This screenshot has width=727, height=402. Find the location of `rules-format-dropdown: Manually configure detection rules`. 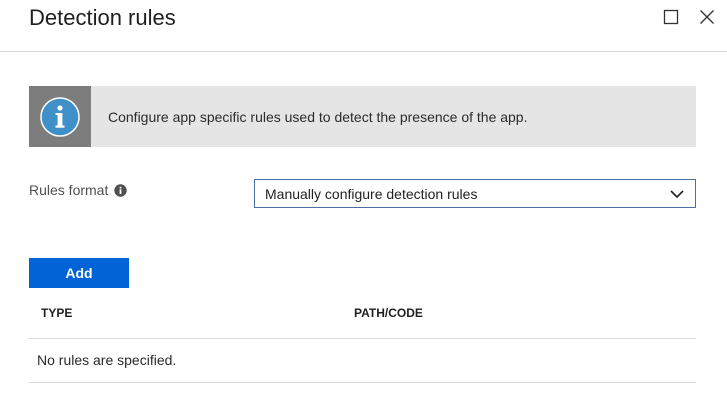

rules-format-dropdown: Manually configure detection rules is located at coordinates (475, 193).